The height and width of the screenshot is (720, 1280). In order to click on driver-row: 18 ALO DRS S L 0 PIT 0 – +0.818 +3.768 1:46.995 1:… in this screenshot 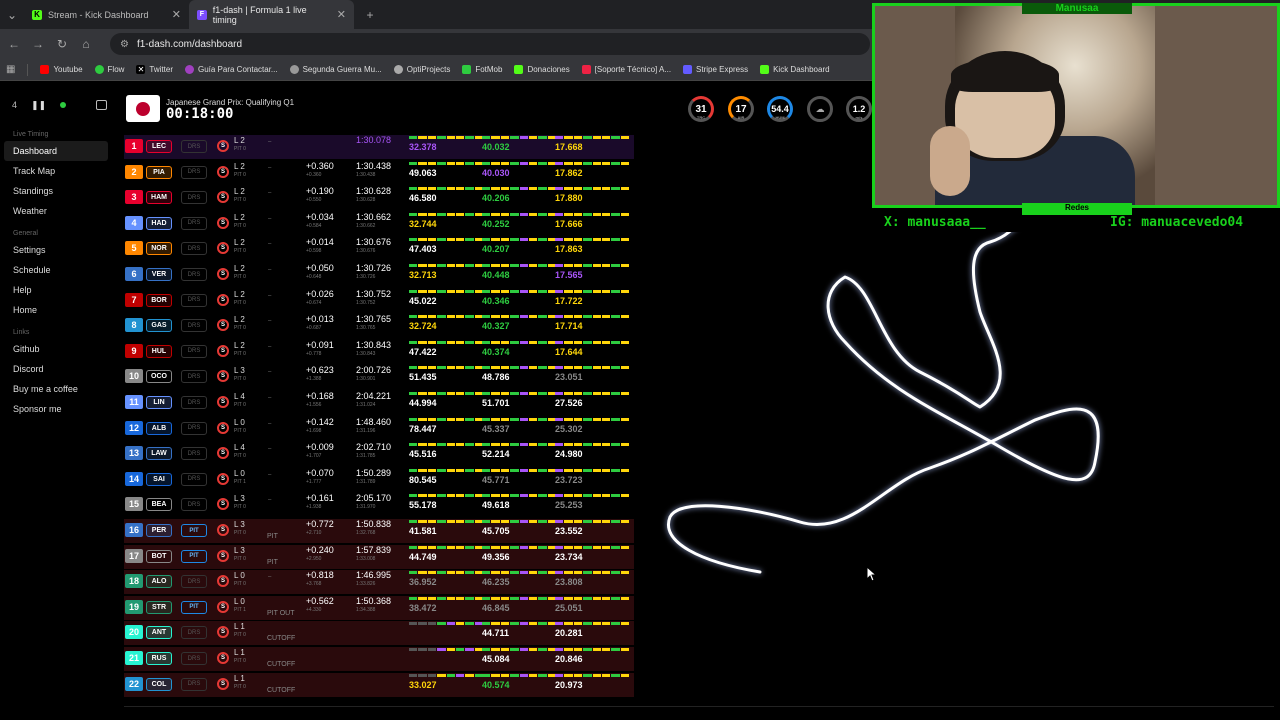, I will do `click(379, 582)`.